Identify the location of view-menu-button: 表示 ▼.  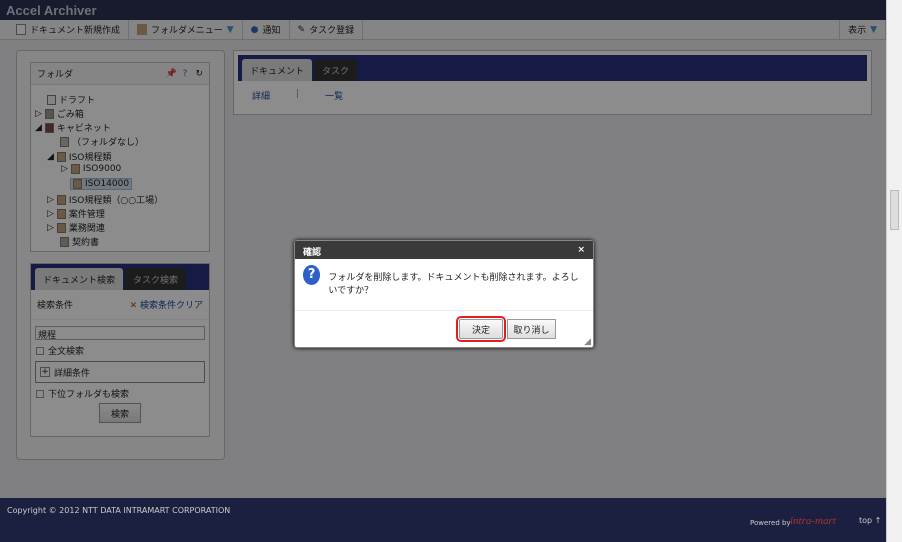
(862, 29).